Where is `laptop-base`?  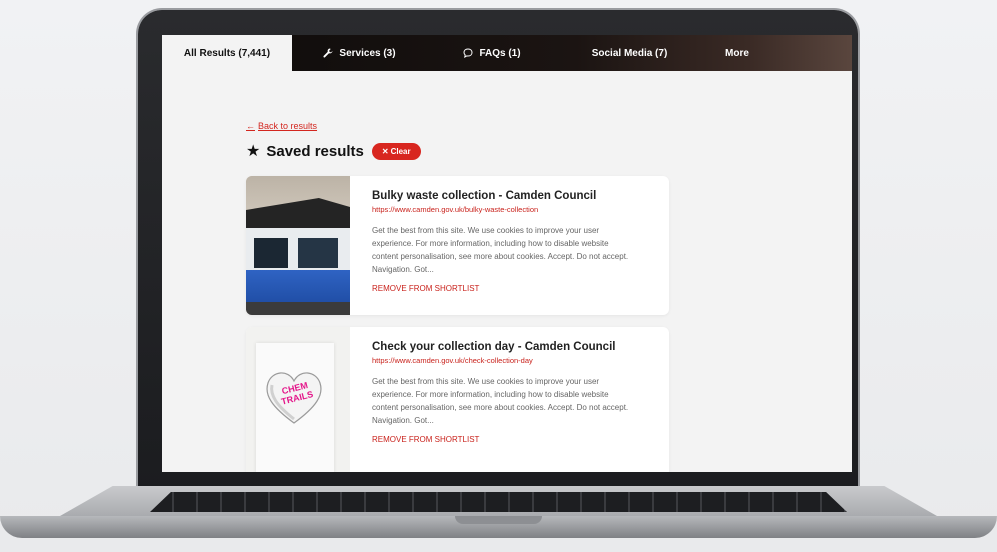 laptop-base is located at coordinates (498, 519).